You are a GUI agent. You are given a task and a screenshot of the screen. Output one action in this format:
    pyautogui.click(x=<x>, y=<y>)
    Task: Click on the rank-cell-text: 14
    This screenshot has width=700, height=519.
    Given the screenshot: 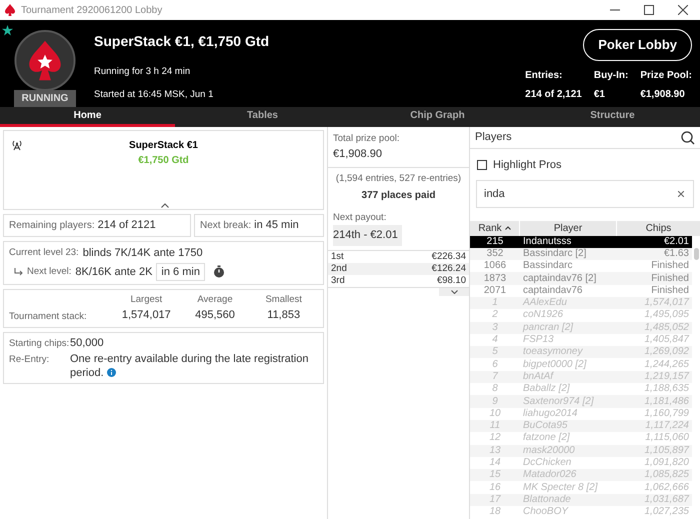 What is the action you would take?
    pyautogui.click(x=495, y=462)
    